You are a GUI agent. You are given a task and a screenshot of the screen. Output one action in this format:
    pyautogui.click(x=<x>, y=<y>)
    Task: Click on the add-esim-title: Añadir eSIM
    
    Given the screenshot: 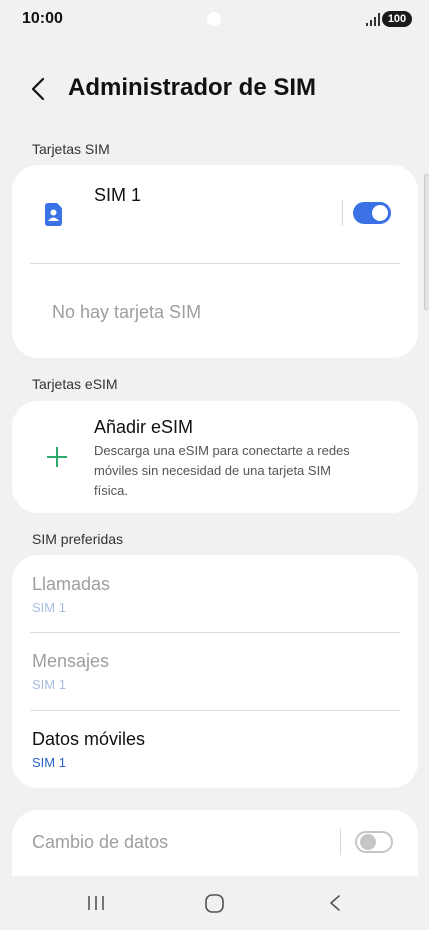 What is the action you would take?
    pyautogui.click(x=144, y=427)
    